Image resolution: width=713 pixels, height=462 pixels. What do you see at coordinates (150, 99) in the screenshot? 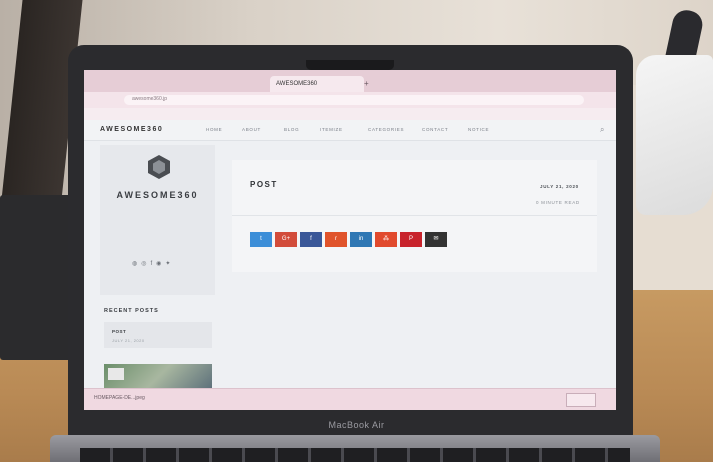
I see `url-text: awesome360.jp` at bounding box center [150, 99].